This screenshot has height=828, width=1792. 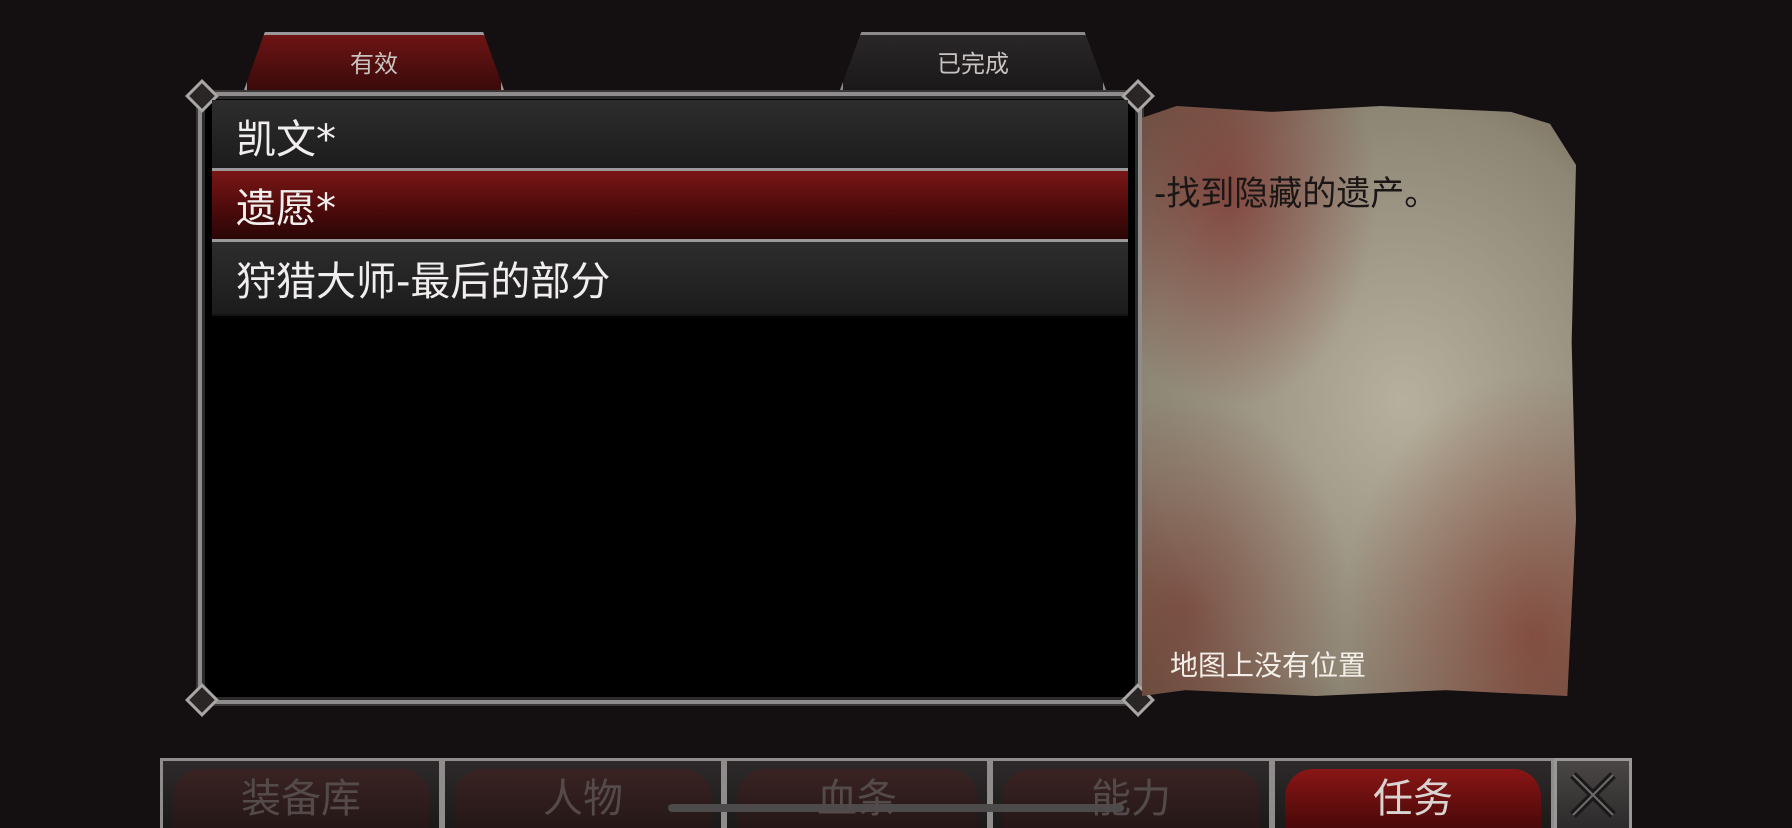 What do you see at coordinates (857, 798) in the screenshot?
I see `nav-bloodline-label: 血条` at bounding box center [857, 798].